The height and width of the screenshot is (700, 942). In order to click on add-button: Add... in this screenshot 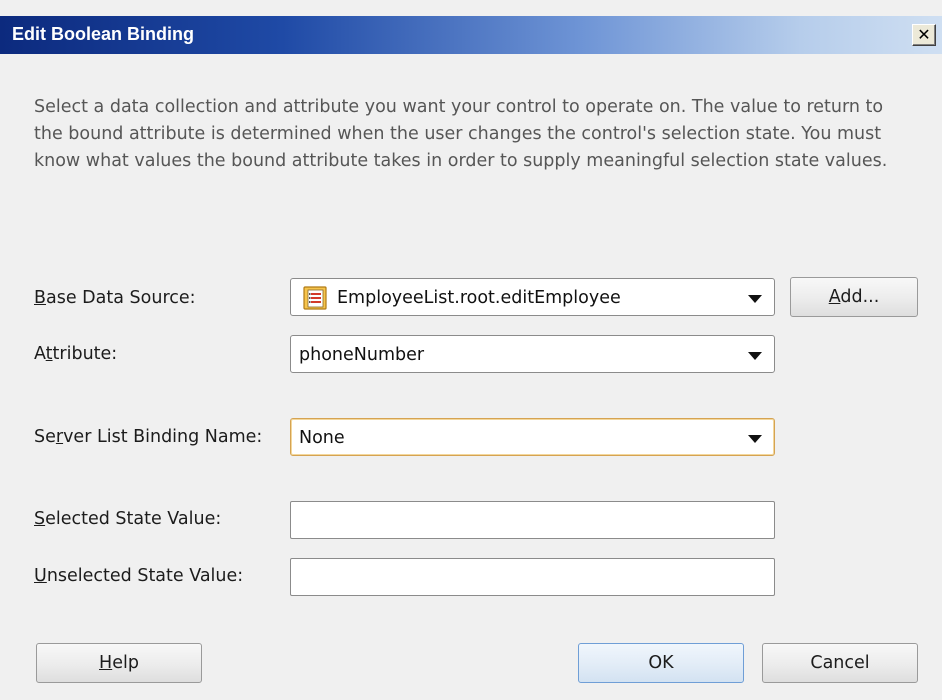, I will do `click(854, 297)`.